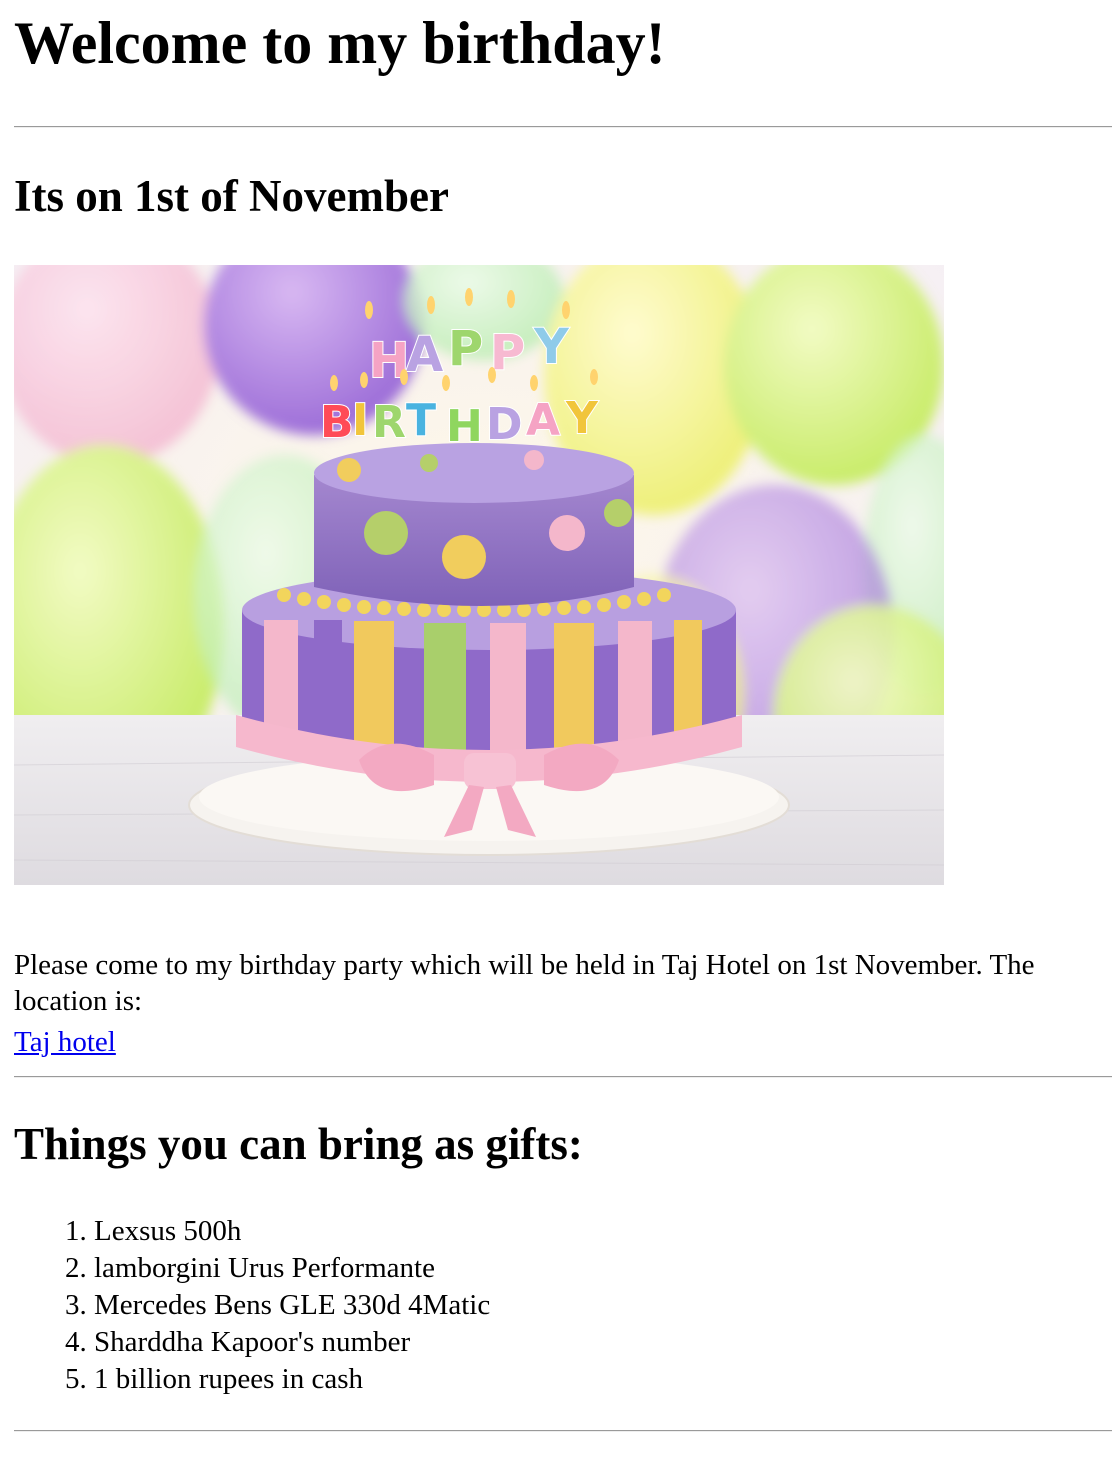 The height and width of the screenshot is (1472, 1112). I want to click on svg-text: P, so click(465, 349).